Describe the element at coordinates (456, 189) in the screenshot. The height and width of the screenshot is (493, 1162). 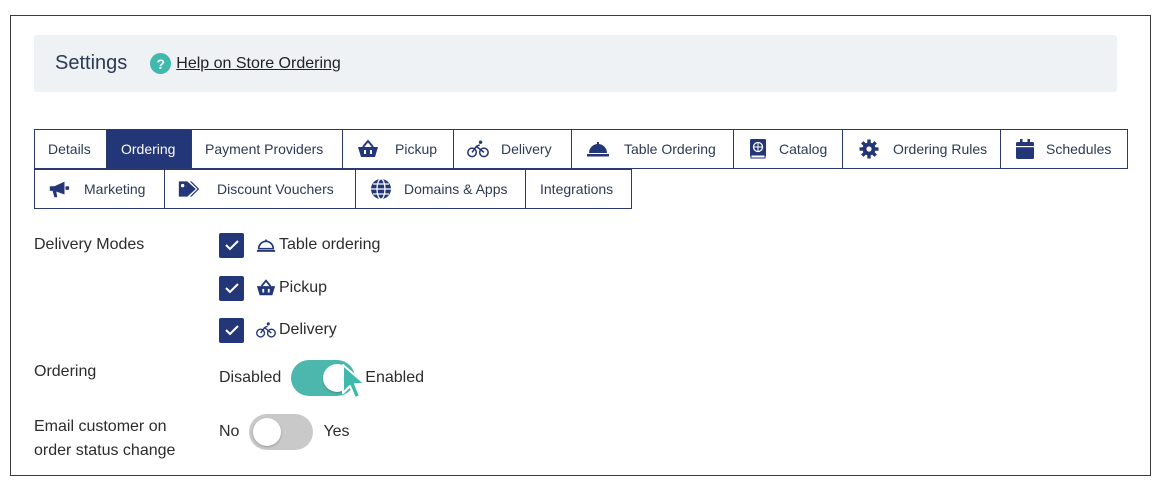
I see `tab-label: Domains & Apps` at that location.